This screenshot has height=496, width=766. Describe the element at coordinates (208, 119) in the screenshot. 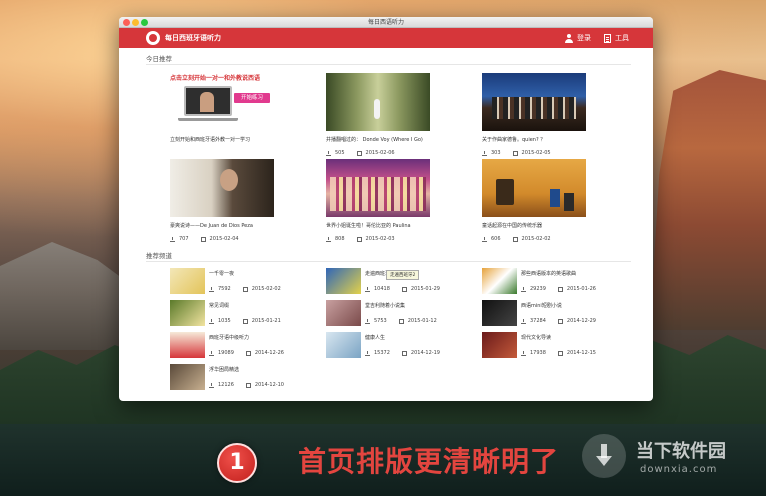

I see `laptop-base` at that location.